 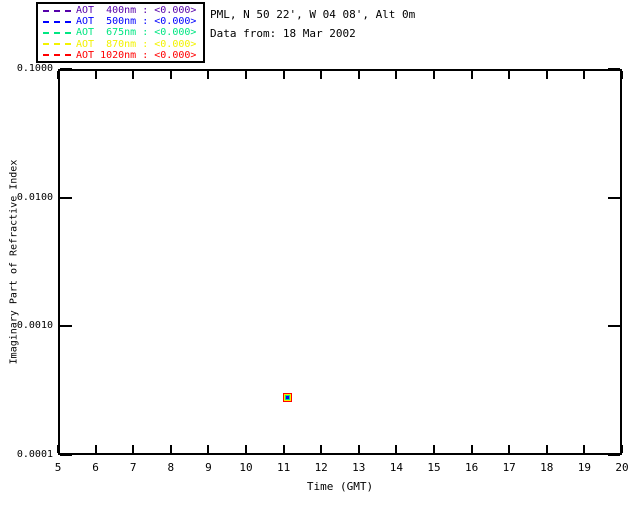 I want to click on x-tick-label: 17, so click(x=509, y=467).